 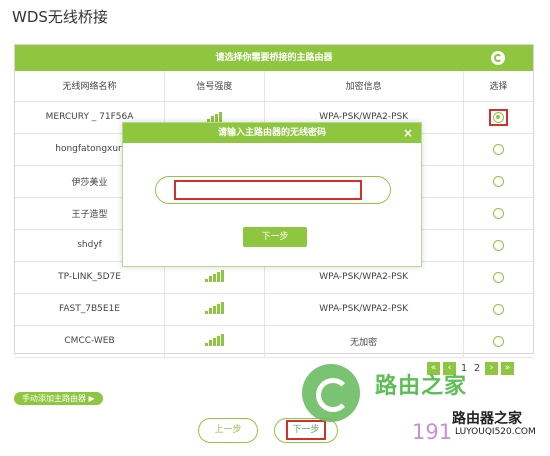 What do you see at coordinates (364, 309) in the screenshot?
I see `encryption-info: WPA-PSK/WPA2-PSK` at bounding box center [364, 309].